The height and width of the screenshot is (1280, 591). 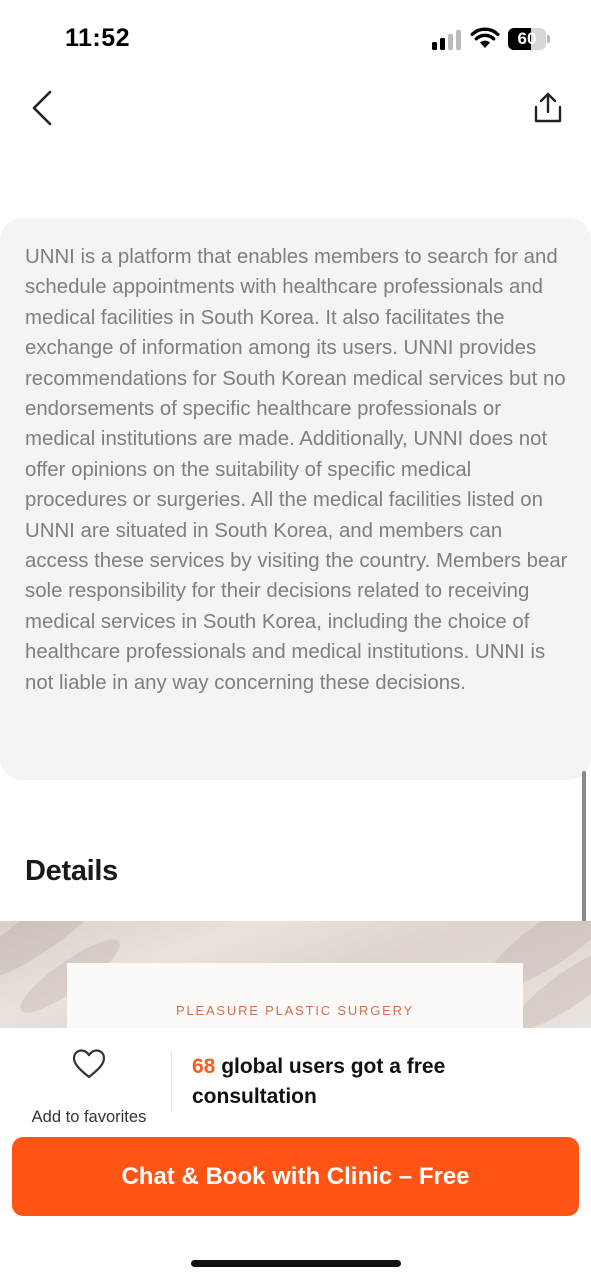 I want to click on clinic-banner-card: PLEASURE PLASTIC SURGERY, so click(x=295, y=996).